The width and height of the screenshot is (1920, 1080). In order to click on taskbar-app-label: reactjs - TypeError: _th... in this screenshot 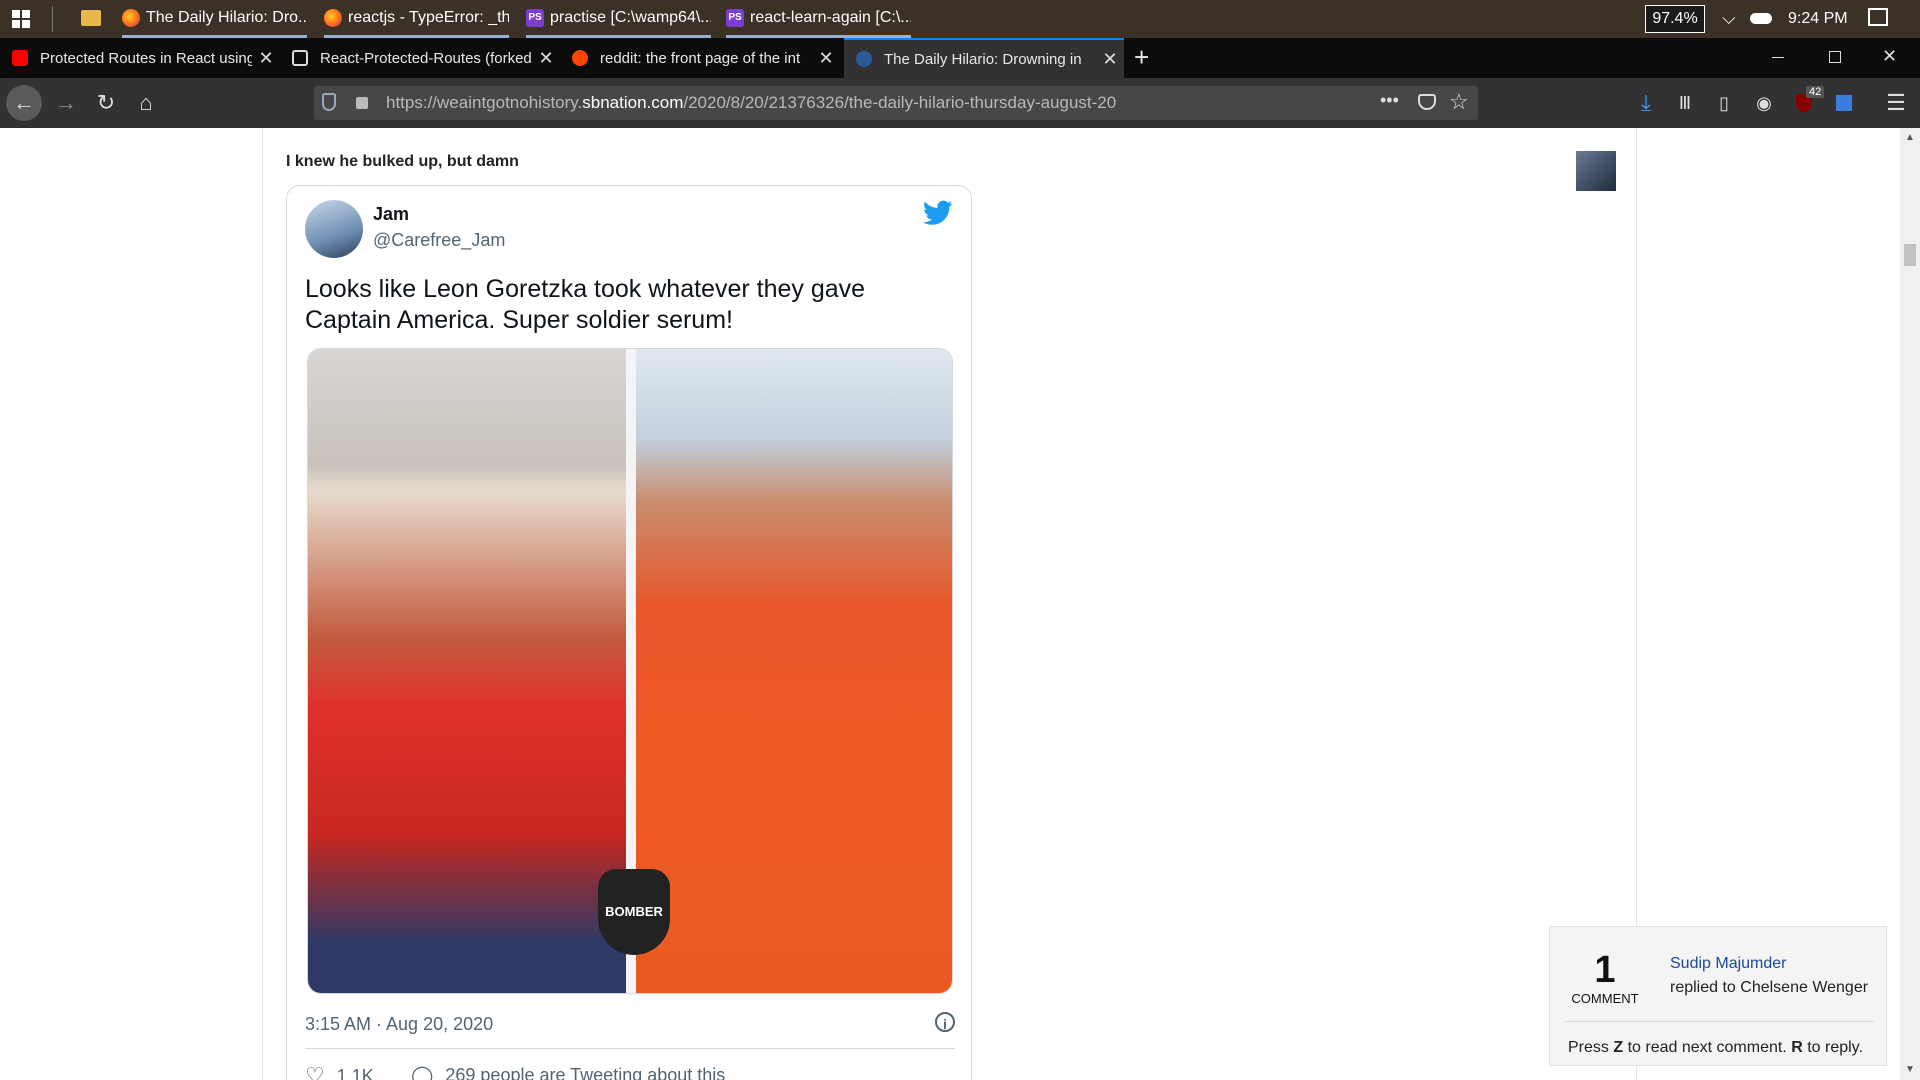, I will do `click(428, 17)`.